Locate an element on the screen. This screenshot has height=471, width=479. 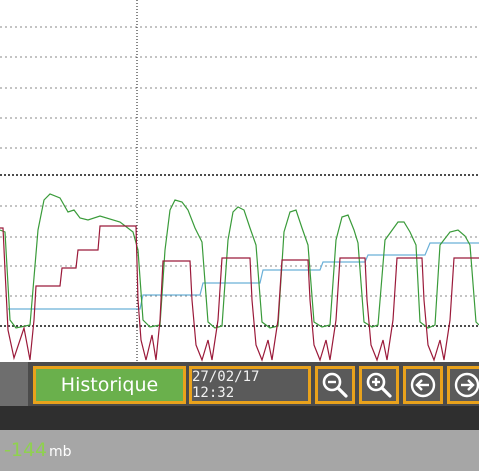
arrow-right-circle-icon is located at coordinates (466, 385).